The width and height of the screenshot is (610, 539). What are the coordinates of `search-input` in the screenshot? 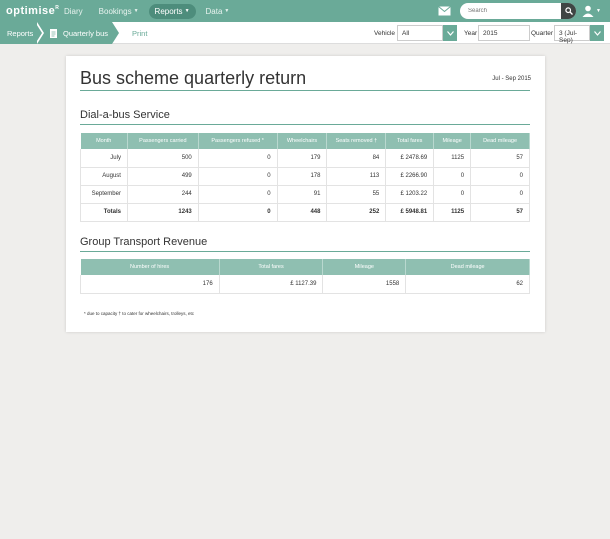 It's located at (518, 11).